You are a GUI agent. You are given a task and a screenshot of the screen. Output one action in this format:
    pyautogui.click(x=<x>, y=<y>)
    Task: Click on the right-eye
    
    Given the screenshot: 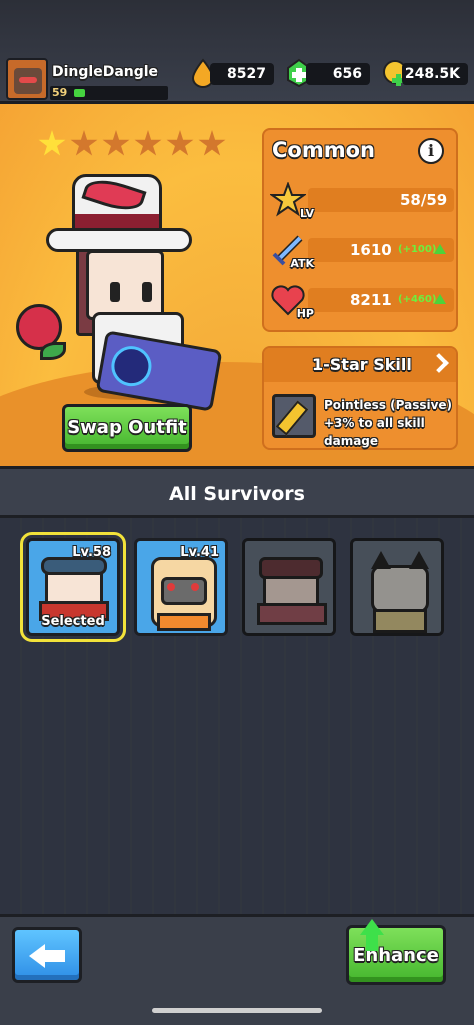 What is the action you would take?
    pyautogui.click(x=147, y=292)
    